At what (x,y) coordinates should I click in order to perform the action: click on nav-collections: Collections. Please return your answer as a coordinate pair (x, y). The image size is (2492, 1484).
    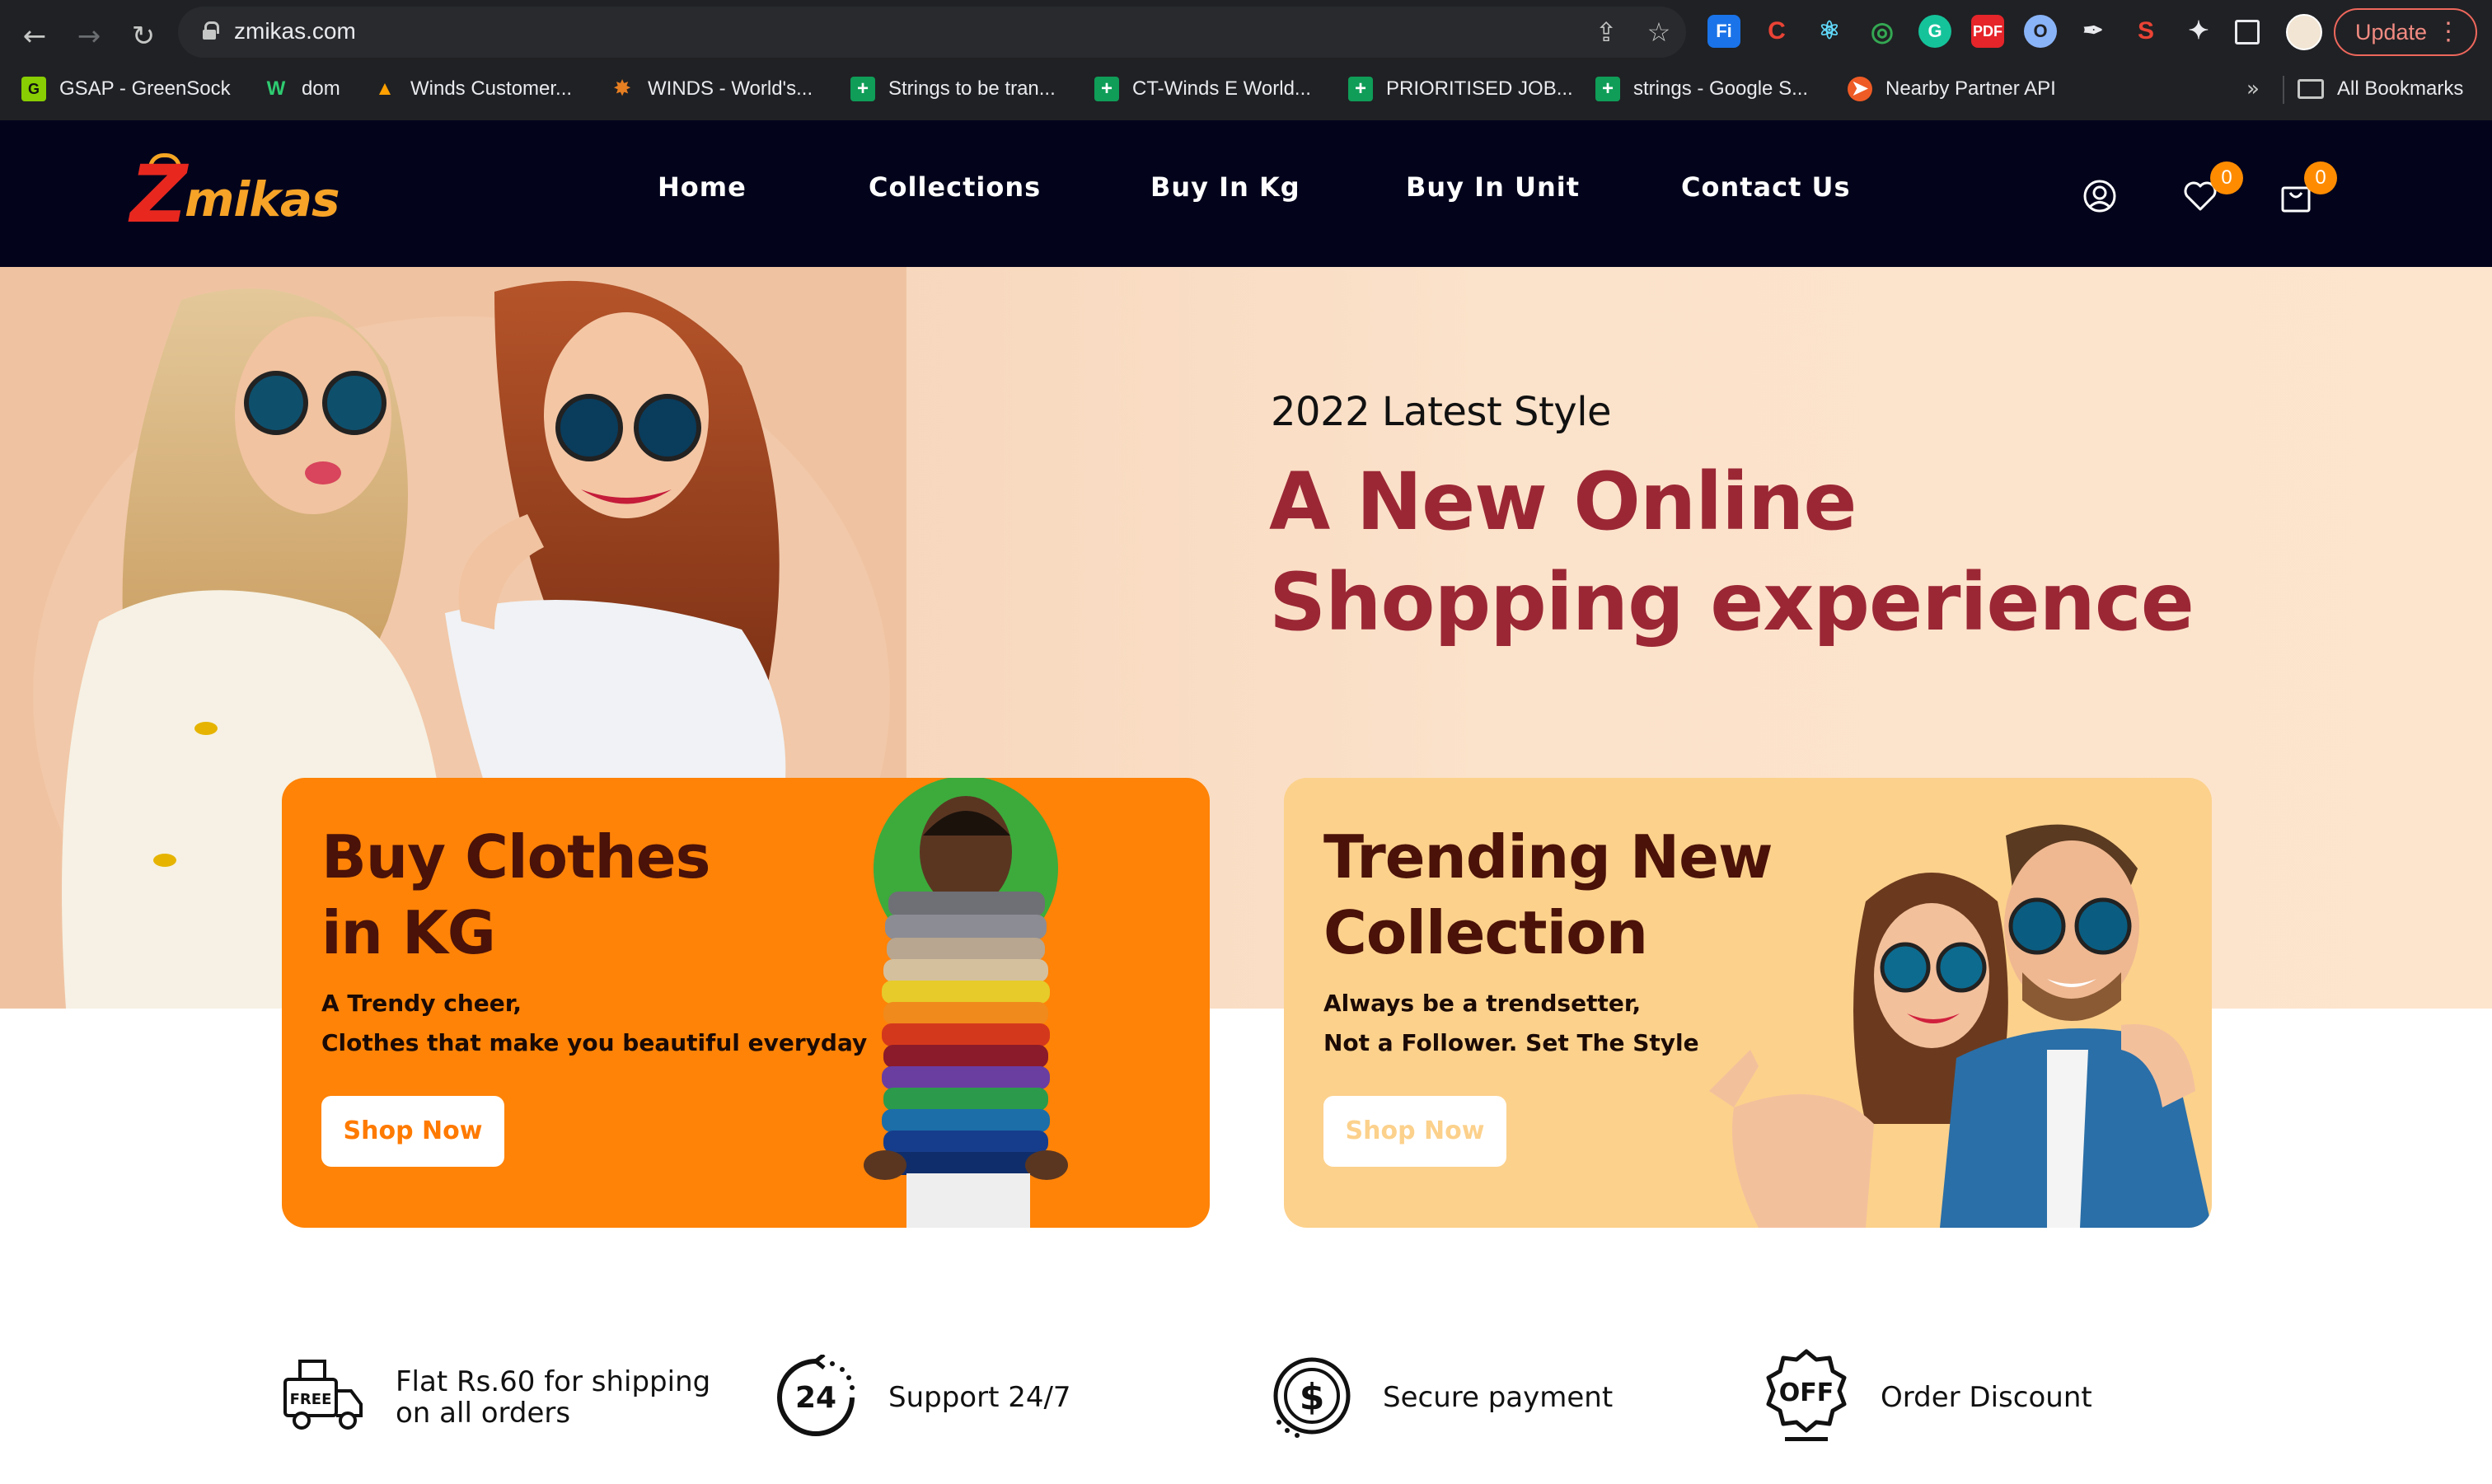
    Looking at the image, I should click on (955, 187).